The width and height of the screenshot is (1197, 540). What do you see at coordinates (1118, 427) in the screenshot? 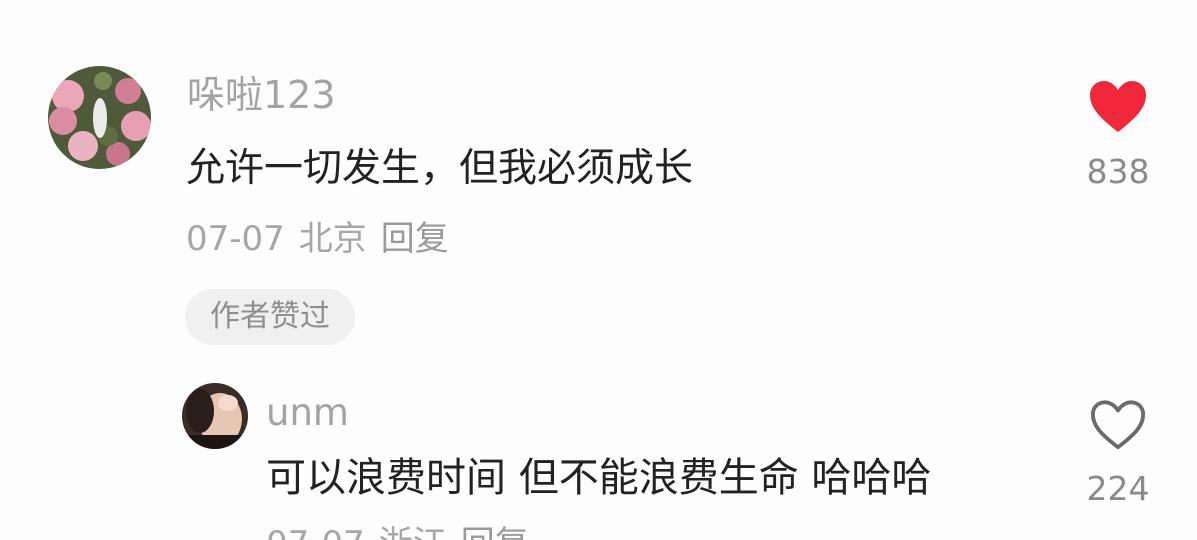
I see `heart-outline-icon` at bounding box center [1118, 427].